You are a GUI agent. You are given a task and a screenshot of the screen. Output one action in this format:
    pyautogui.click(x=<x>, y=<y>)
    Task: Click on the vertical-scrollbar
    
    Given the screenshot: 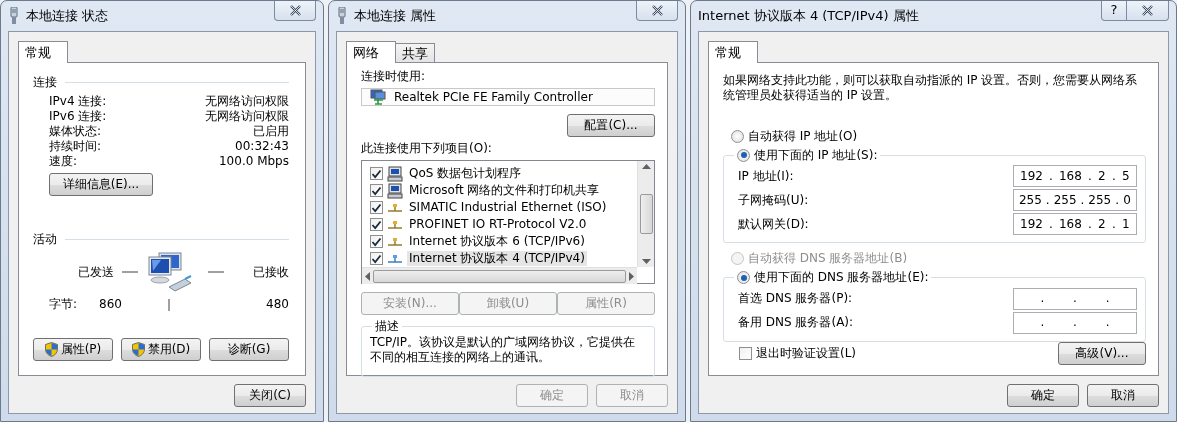 What is the action you would take?
    pyautogui.click(x=645, y=214)
    